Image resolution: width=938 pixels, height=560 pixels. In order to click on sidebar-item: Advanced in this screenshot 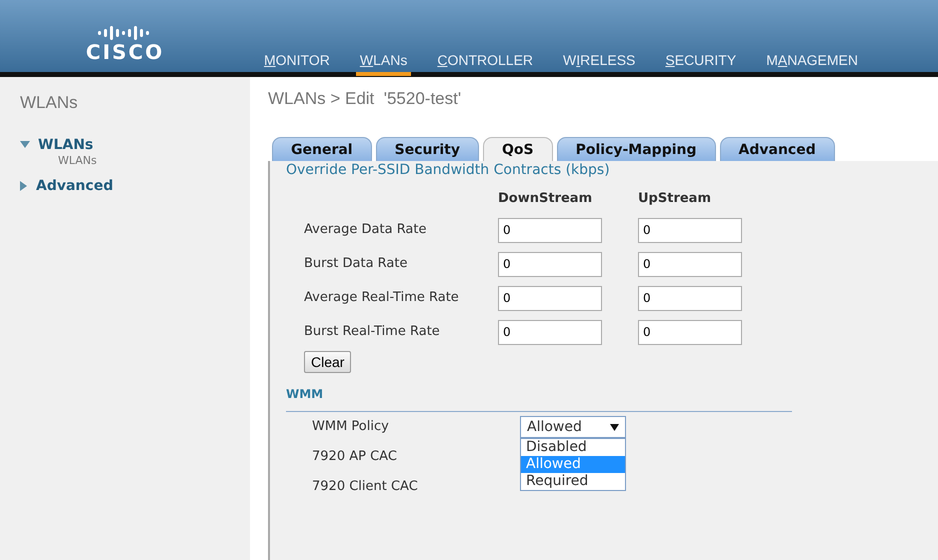, I will do `click(125, 186)`.